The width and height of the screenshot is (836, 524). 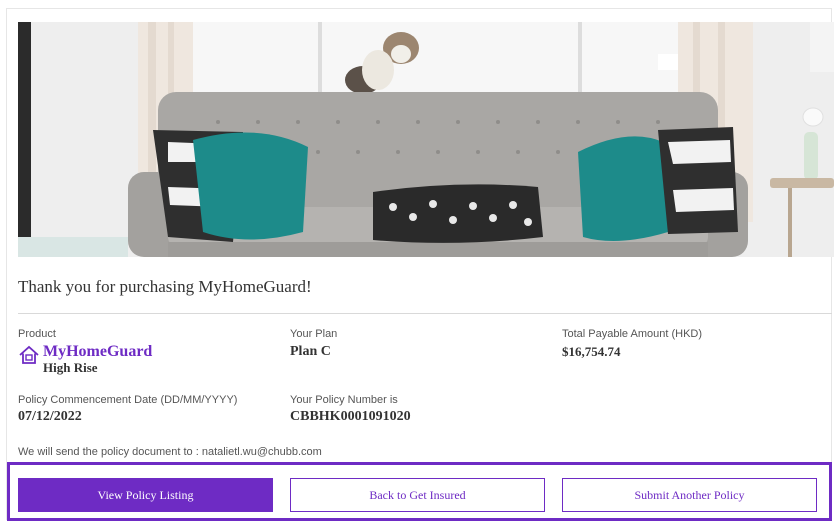 What do you see at coordinates (145, 495) in the screenshot?
I see `view-policy-listing-button: View Policy Listing` at bounding box center [145, 495].